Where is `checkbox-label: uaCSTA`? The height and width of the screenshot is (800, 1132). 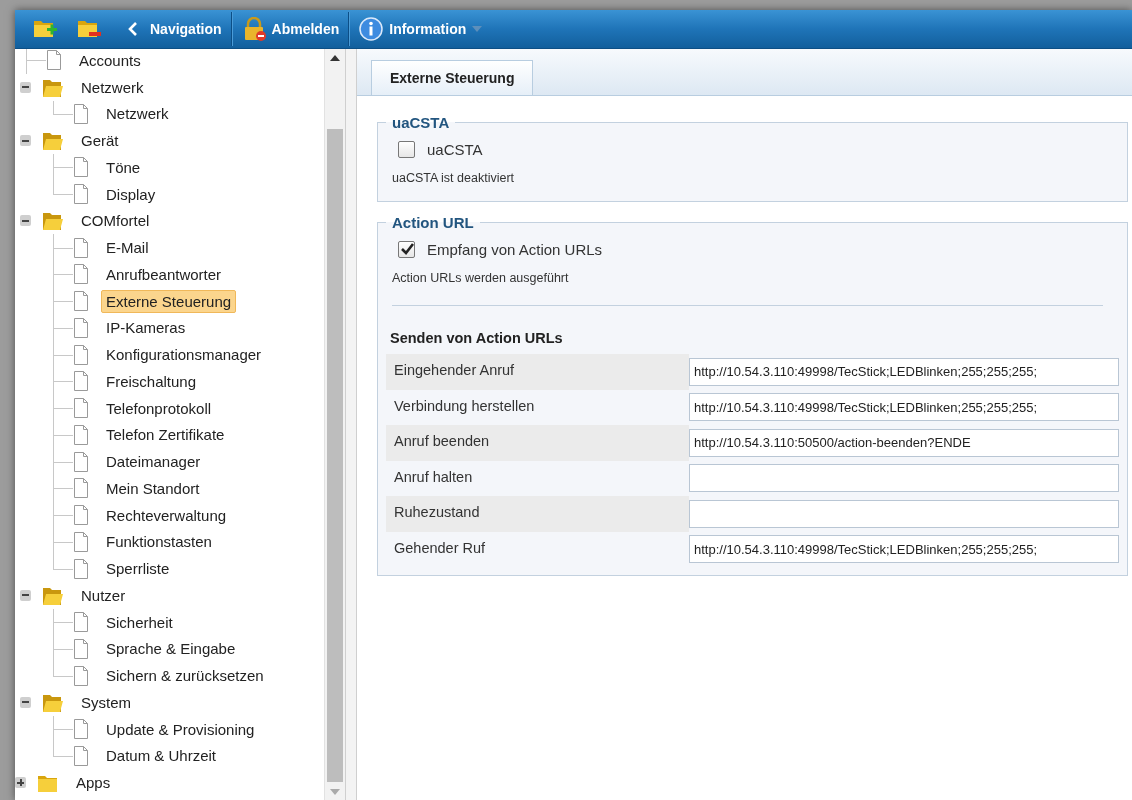 checkbox-label: uaCSTA is located at coordinates (455, 149).